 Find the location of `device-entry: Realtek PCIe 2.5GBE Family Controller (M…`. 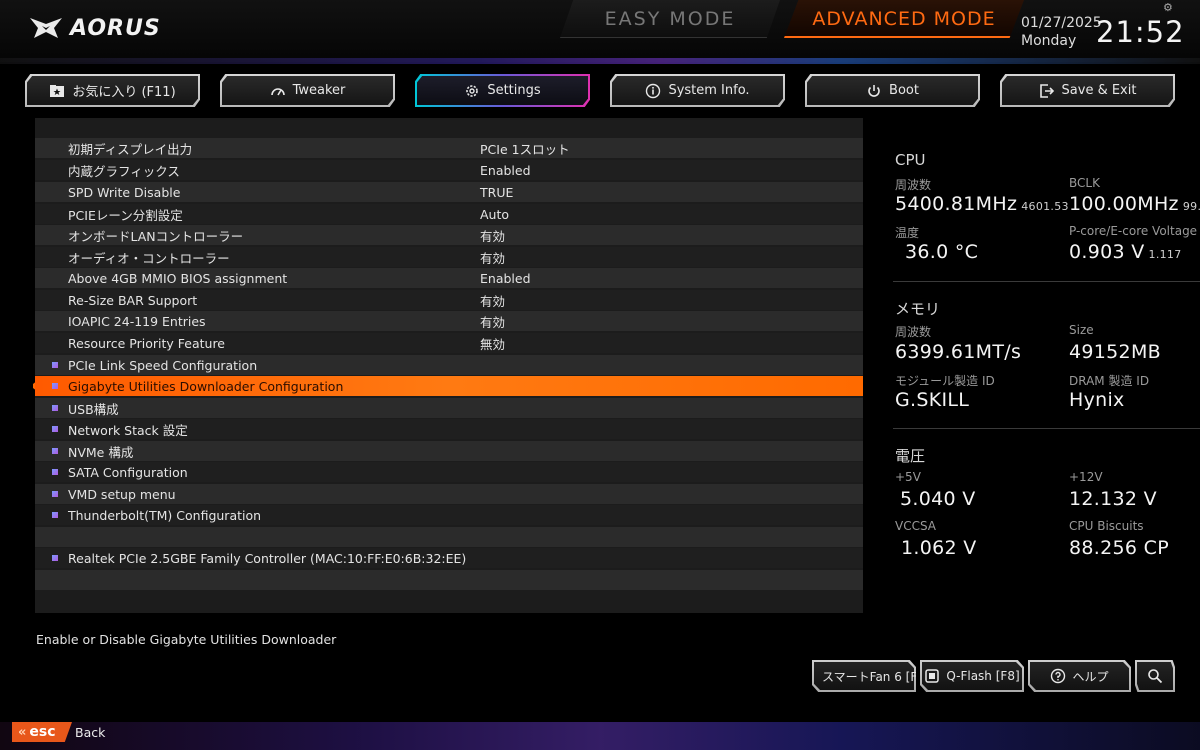

device-entry: Realtek PCIe 2.5GBE Family Controller (M… is located at coordinates (449, 558).